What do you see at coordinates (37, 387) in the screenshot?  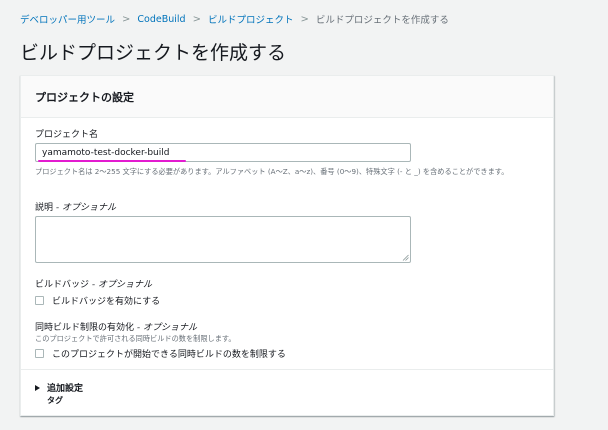 I see `caret-right-icon` at bounding box center [37, 387].